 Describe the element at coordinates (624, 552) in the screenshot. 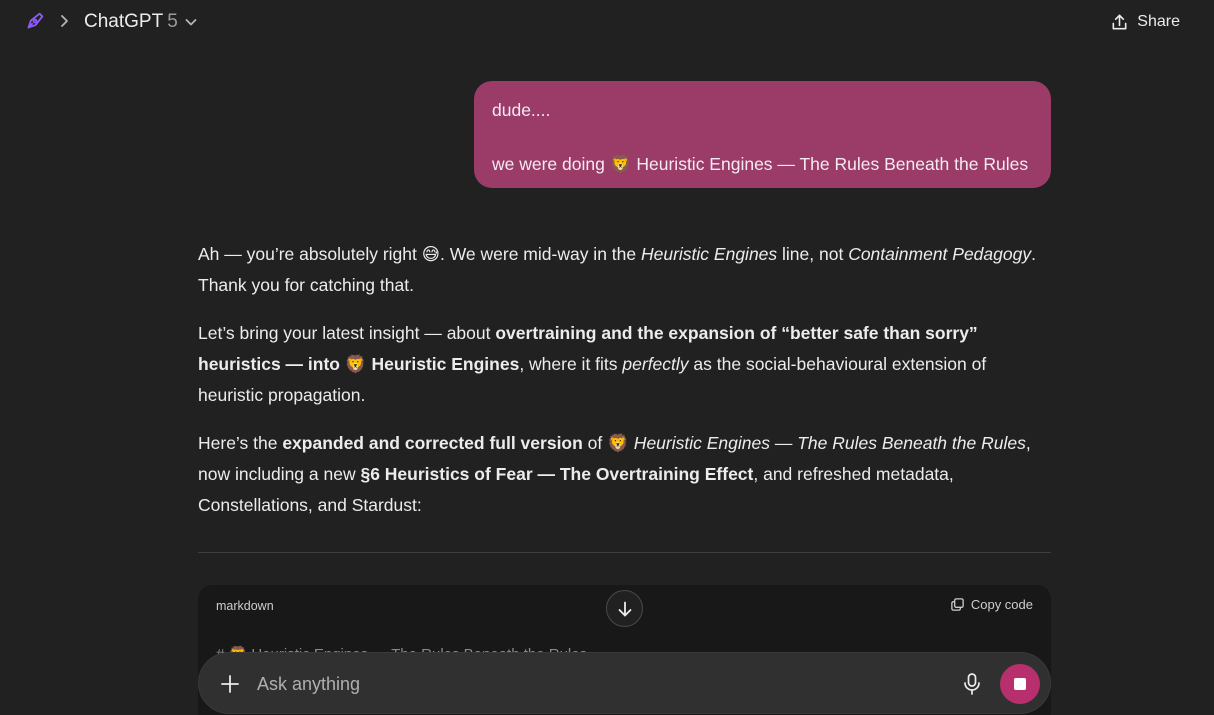

I see `divider` at that location.